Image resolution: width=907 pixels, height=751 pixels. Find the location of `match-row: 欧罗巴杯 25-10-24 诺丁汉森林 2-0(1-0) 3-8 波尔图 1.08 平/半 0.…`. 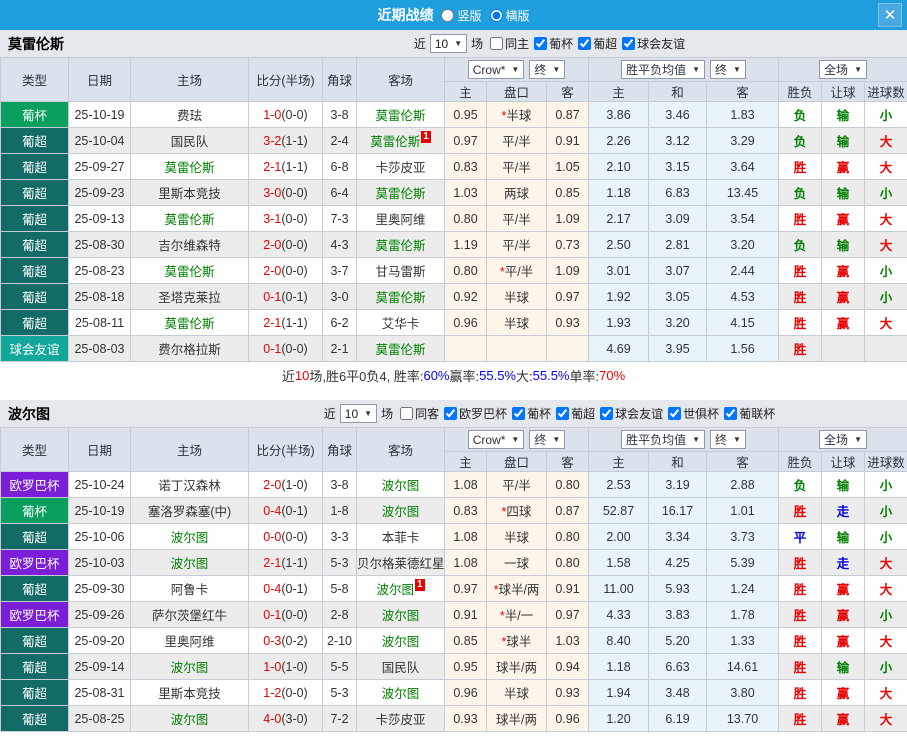

match-row: 欧罗巴杯 25-10-24 诺丁汉森林 2-0(1-0) 3-8 波尔图 1.08 平/半 0.… is located at coordinates (453, 484).